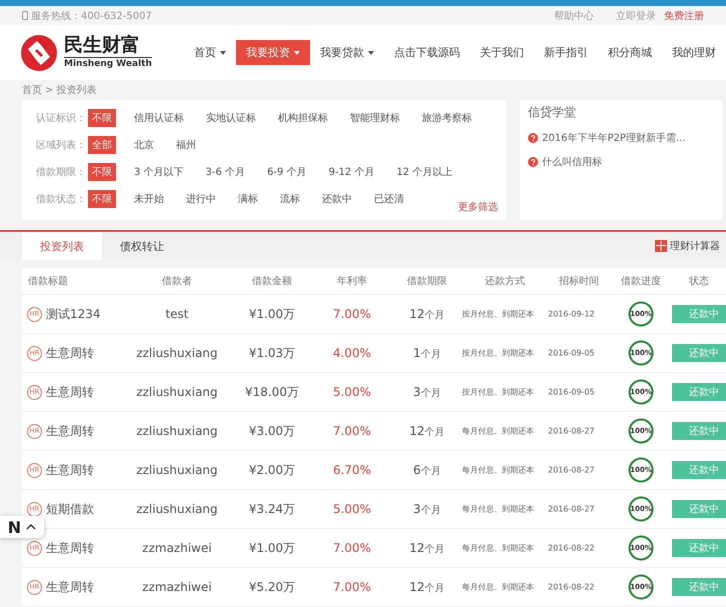 The width and height of the screenshot is (726, 607). Describe the element at coordinates (572, 509) in the screenshot. I see `date-cell-text: 2016-08-27` at that location.